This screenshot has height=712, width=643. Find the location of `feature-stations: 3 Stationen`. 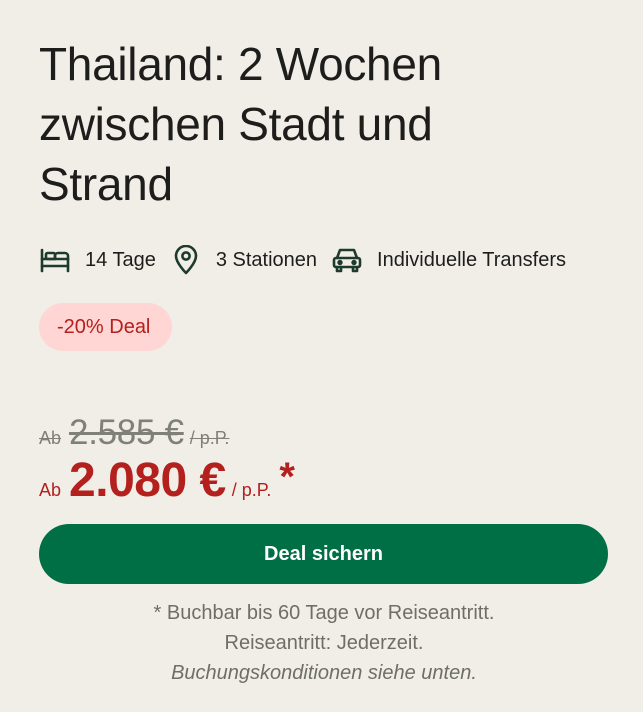

feature-stations: 3 Stationen is located at coordinates (243, 260).